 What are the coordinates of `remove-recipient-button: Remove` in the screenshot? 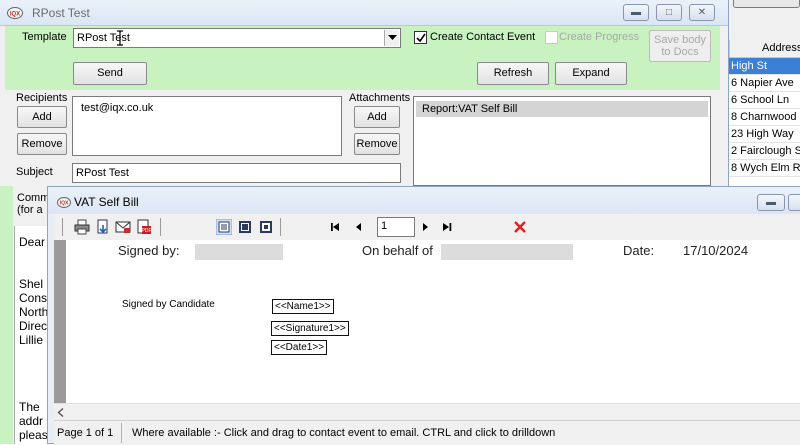 It's located at (42, 144).